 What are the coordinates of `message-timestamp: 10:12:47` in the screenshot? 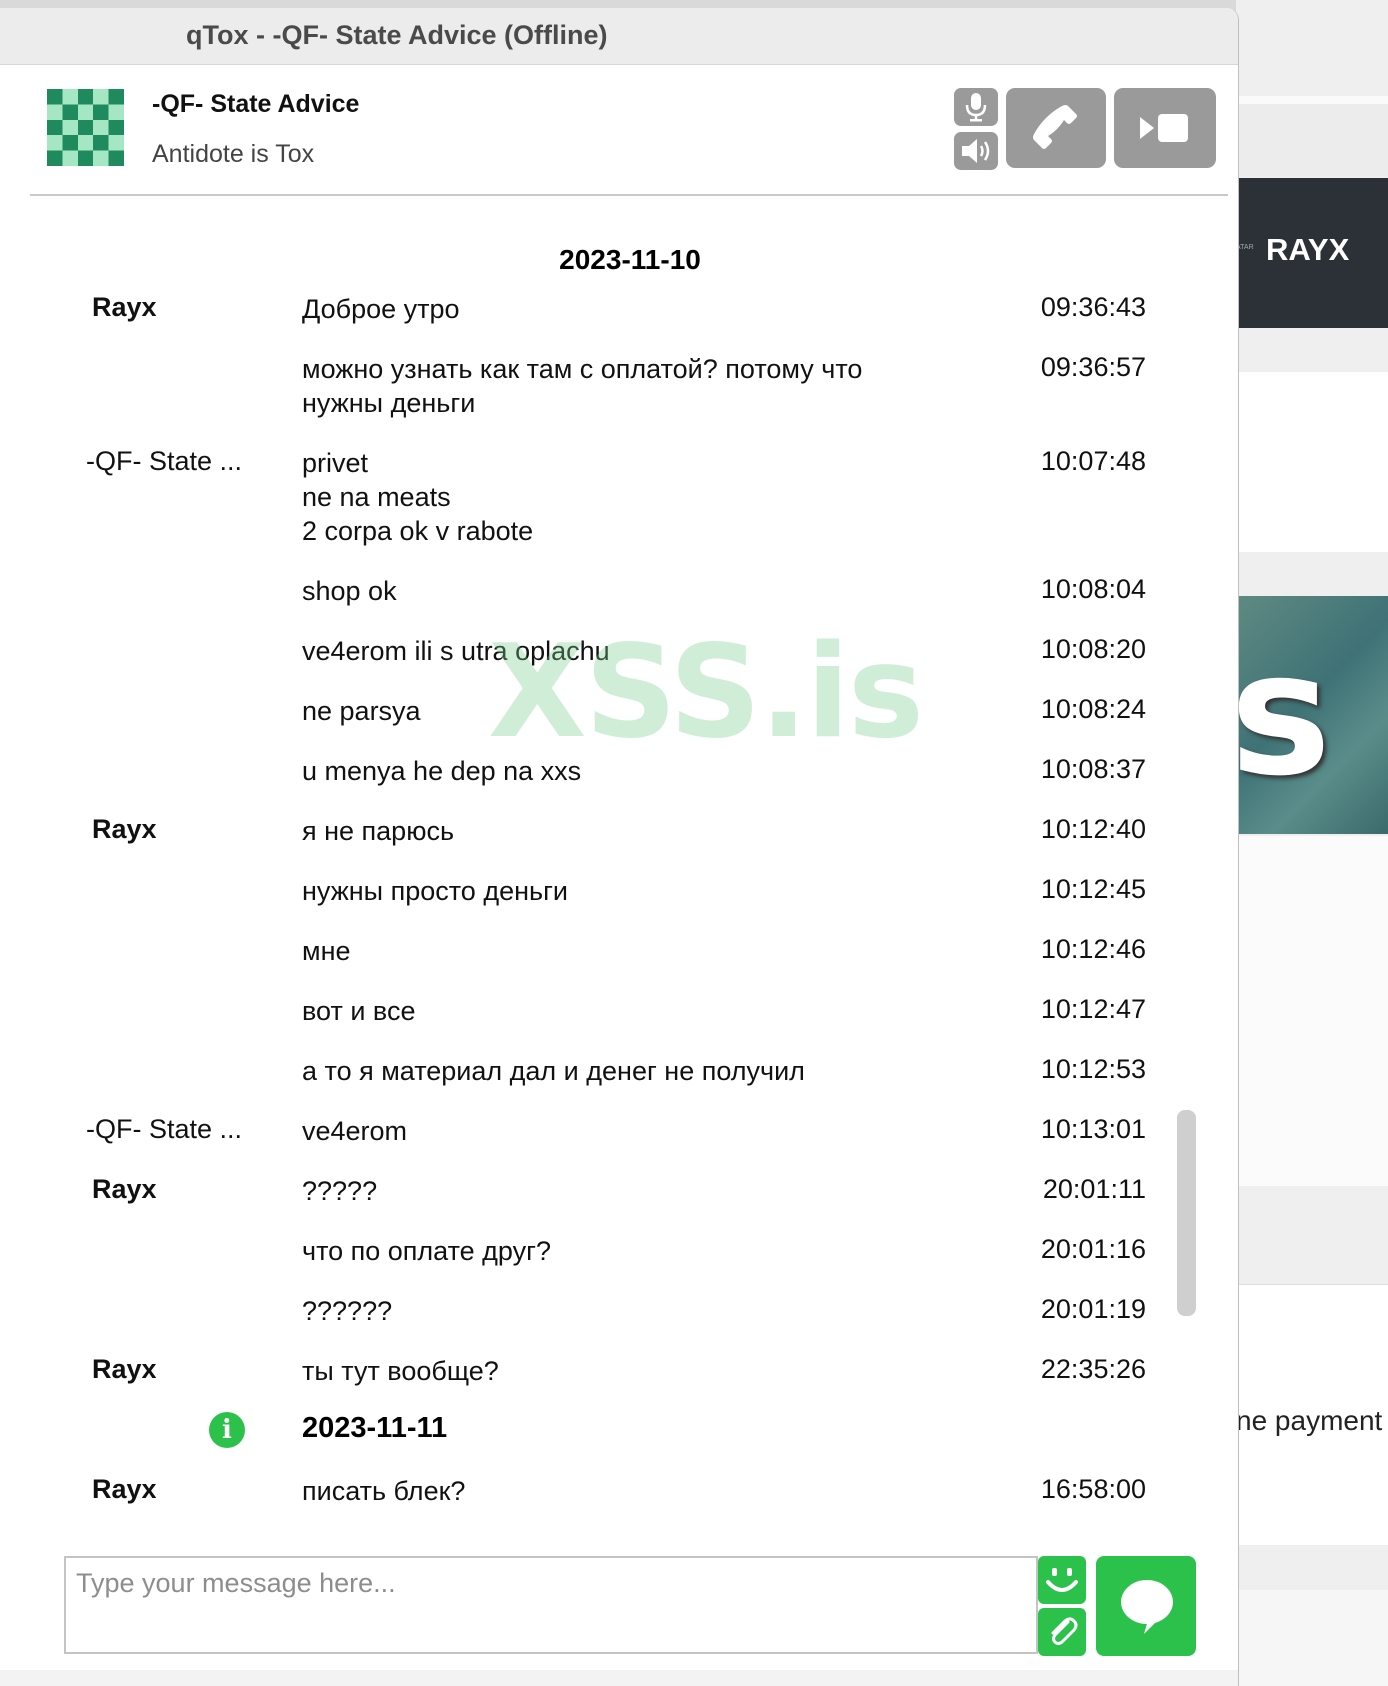 It's located at (1093, 1009).